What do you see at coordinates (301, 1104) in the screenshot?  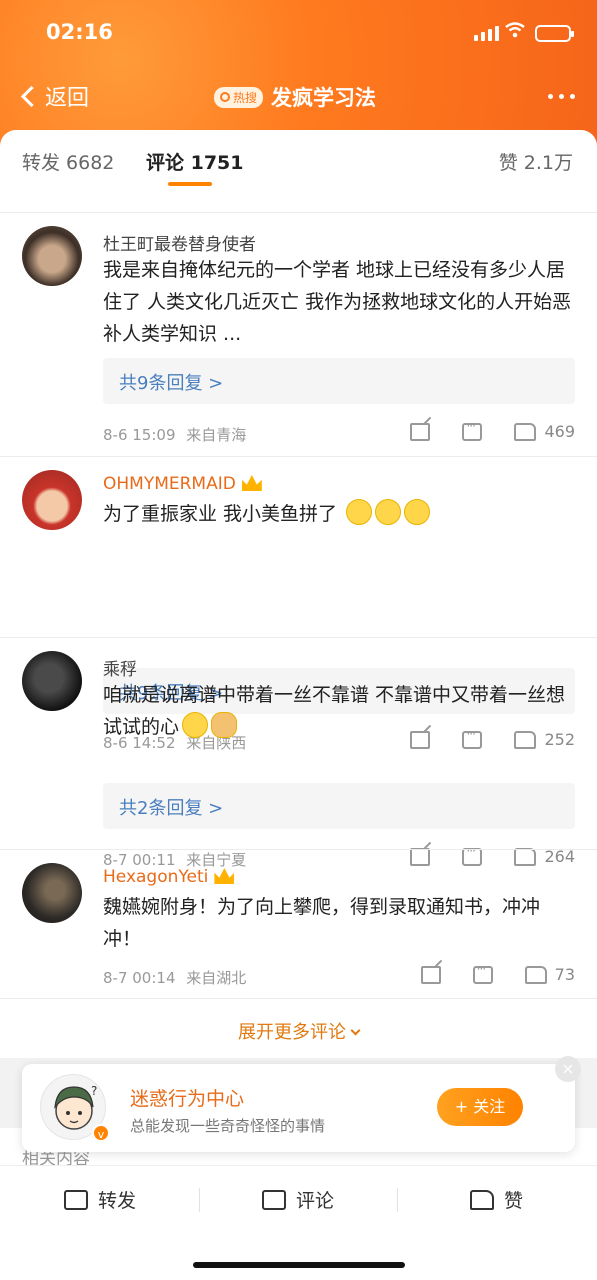 I see `recommended-account-card: ? v 迷惑行为中心 总能发现一些奇奇怪怪的事情 + 关注 ×` at bounding box center [301, 1104].